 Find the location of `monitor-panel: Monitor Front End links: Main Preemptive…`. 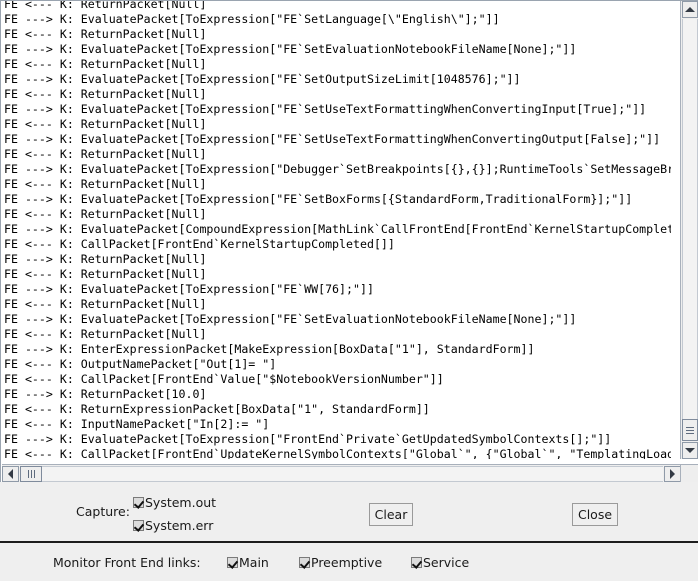

monitor-panel: Monitor Front End links: Main Preemptive… is located at coordinates (349, 561).